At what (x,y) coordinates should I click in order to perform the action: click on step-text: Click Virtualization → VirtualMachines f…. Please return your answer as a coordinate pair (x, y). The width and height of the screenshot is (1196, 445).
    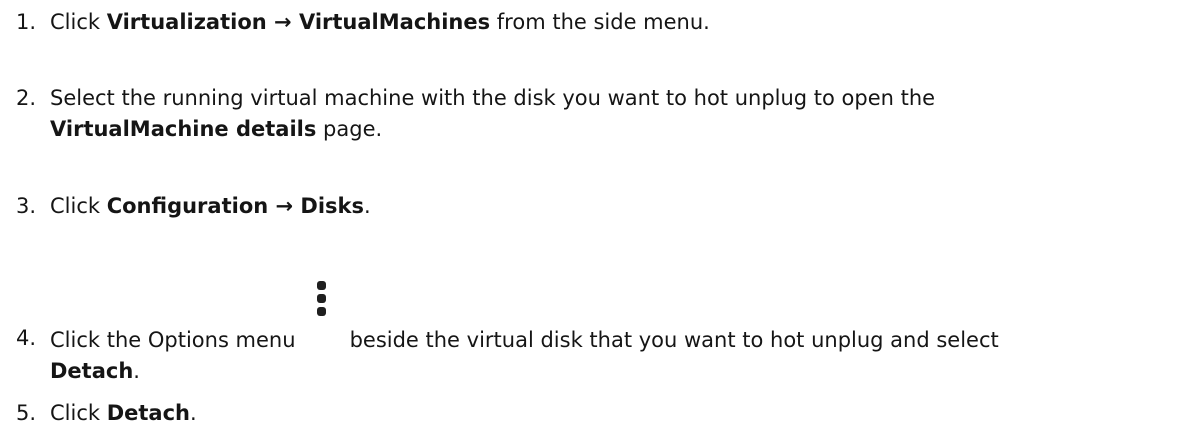
    Looking at the image, I should click on (620, 22).